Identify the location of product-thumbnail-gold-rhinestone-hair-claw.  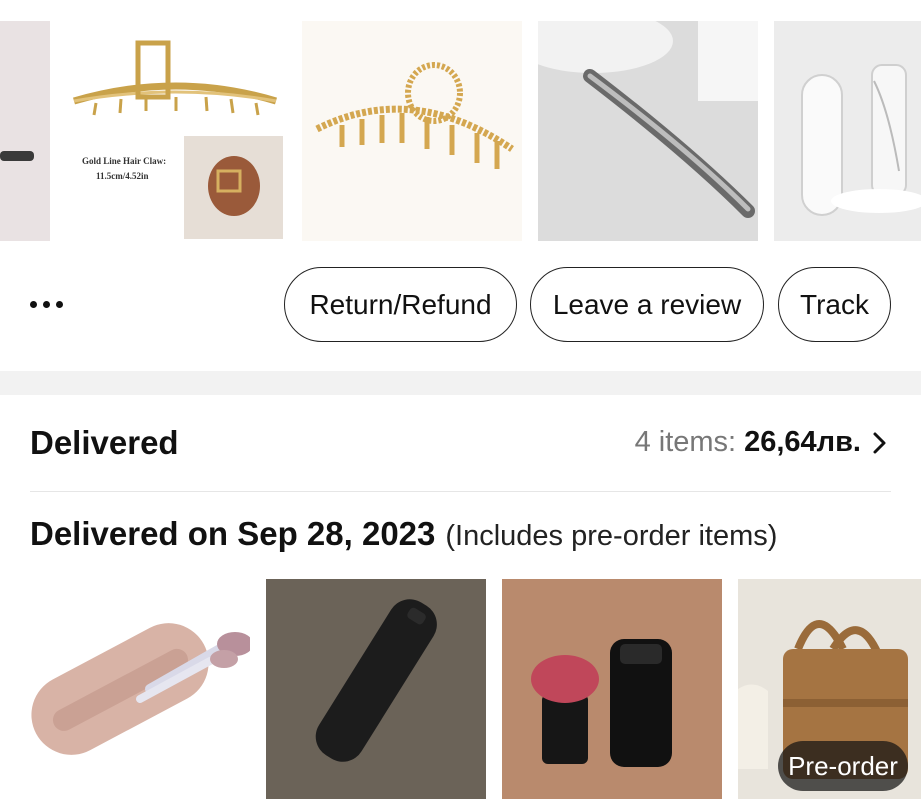
(412, 131).